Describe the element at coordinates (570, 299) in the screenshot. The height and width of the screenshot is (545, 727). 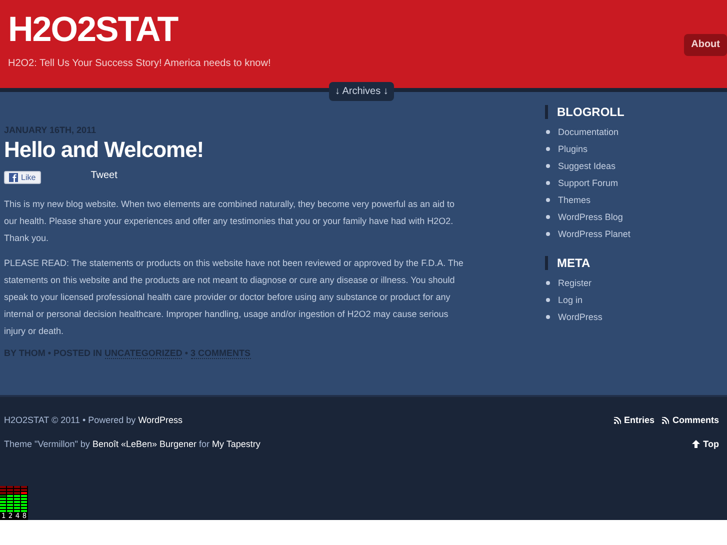
I see `sidebar-link: Log in` at that location.